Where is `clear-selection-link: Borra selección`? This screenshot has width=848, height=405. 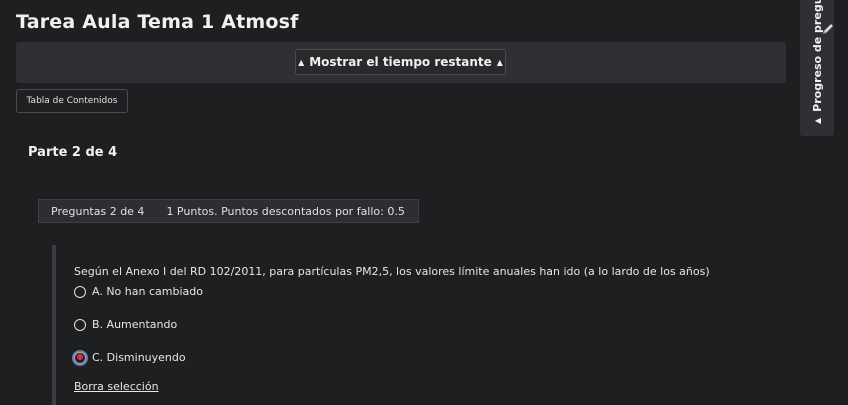 clear-selection-link: Borra selección is located at coordinates (116, 386).